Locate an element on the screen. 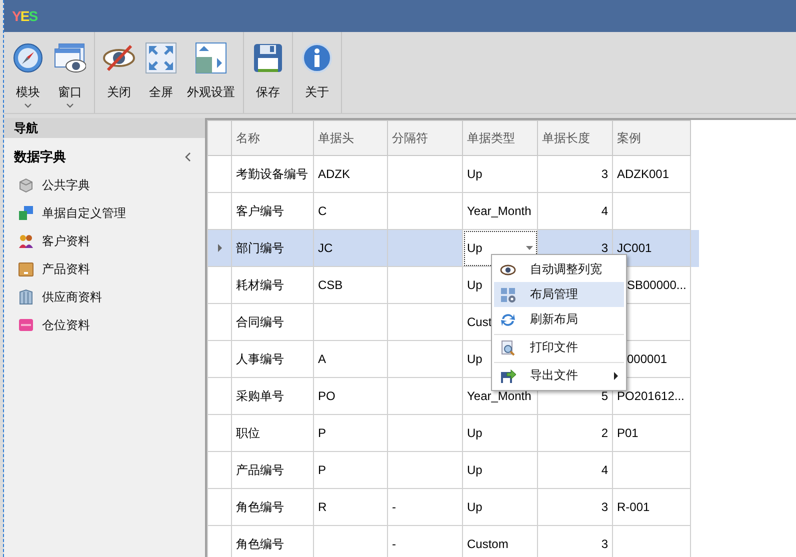 The height and width of the screenshot is (557, 796). table-cell: 4 is located at coordinates (575, 470).